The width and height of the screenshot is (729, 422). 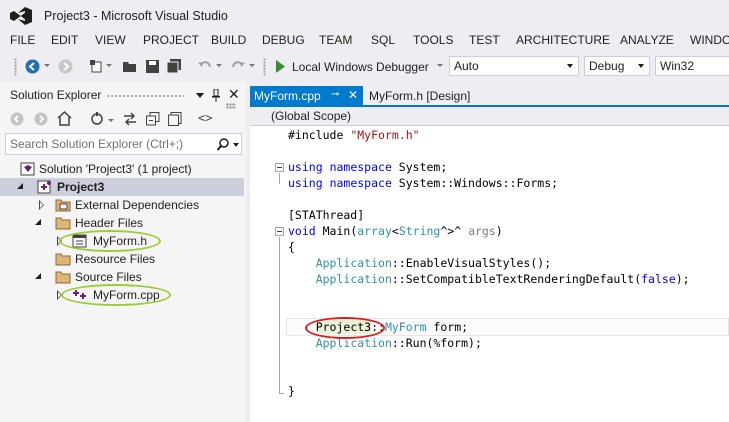 What do you see at coordinates (205, 66) in the screenshot?
I see `undo-icon` at bounding box center [205, 66].